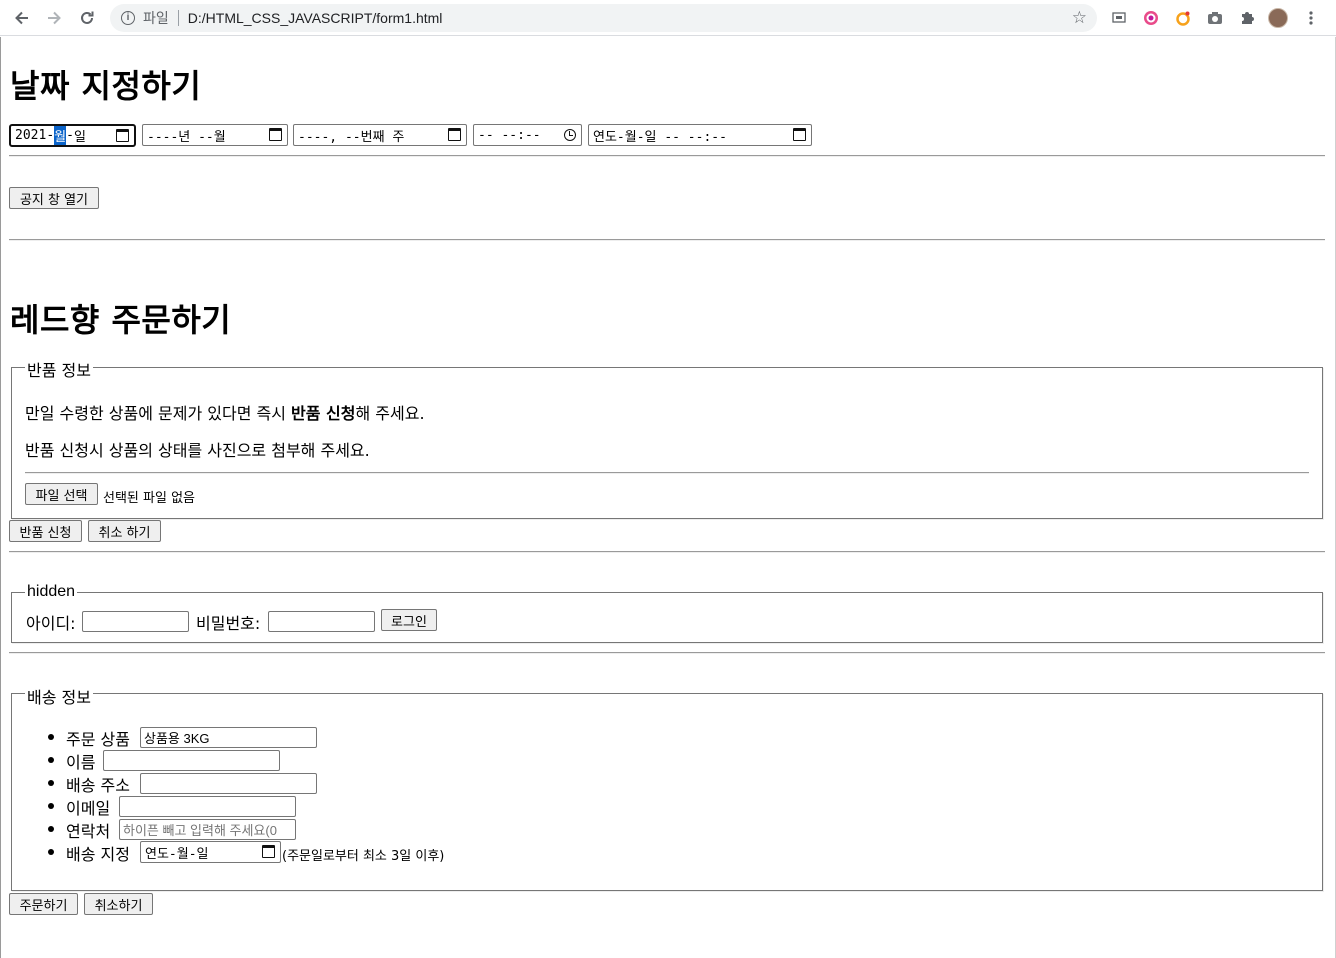 The width and height of the screenshot is (1336, 958). What do you see at coordinates (667, 473) in the screenshot?
I see `fieldset-divider` at bounding box center [667, 473].